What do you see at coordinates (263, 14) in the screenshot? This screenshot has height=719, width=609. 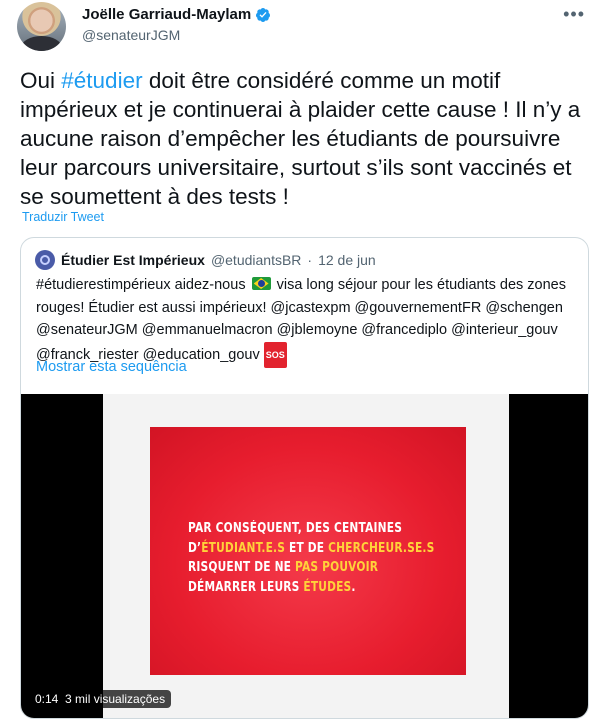 I see `verified-badge-icon` at bounding box center [263, 14].